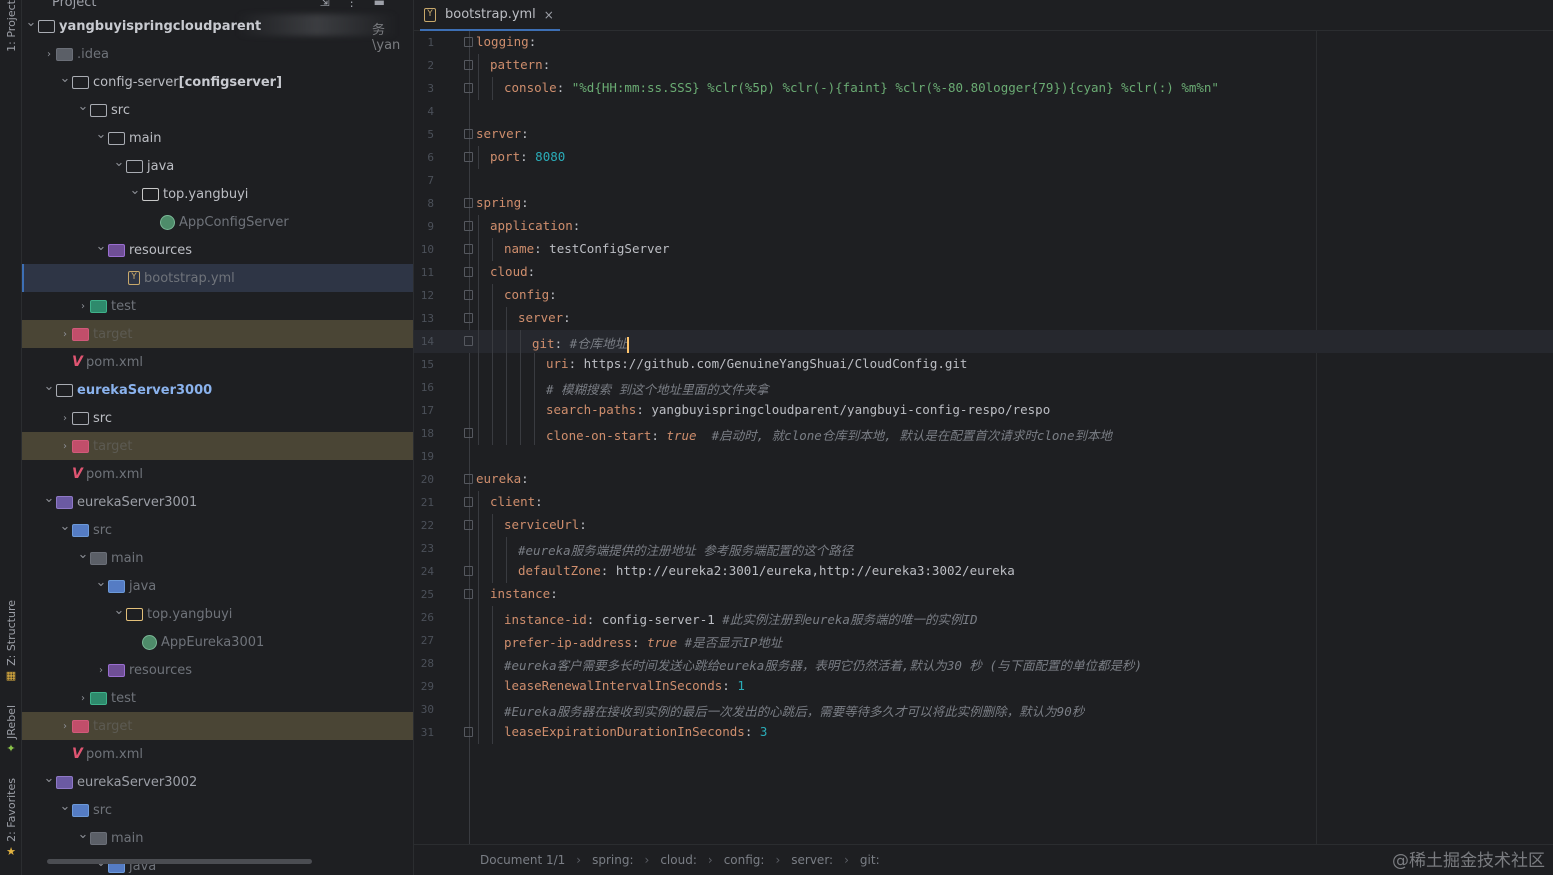 This screenshot has height=875, width=1553. I want to click on project-tool-tab: 1: Project, so click(11, 35).